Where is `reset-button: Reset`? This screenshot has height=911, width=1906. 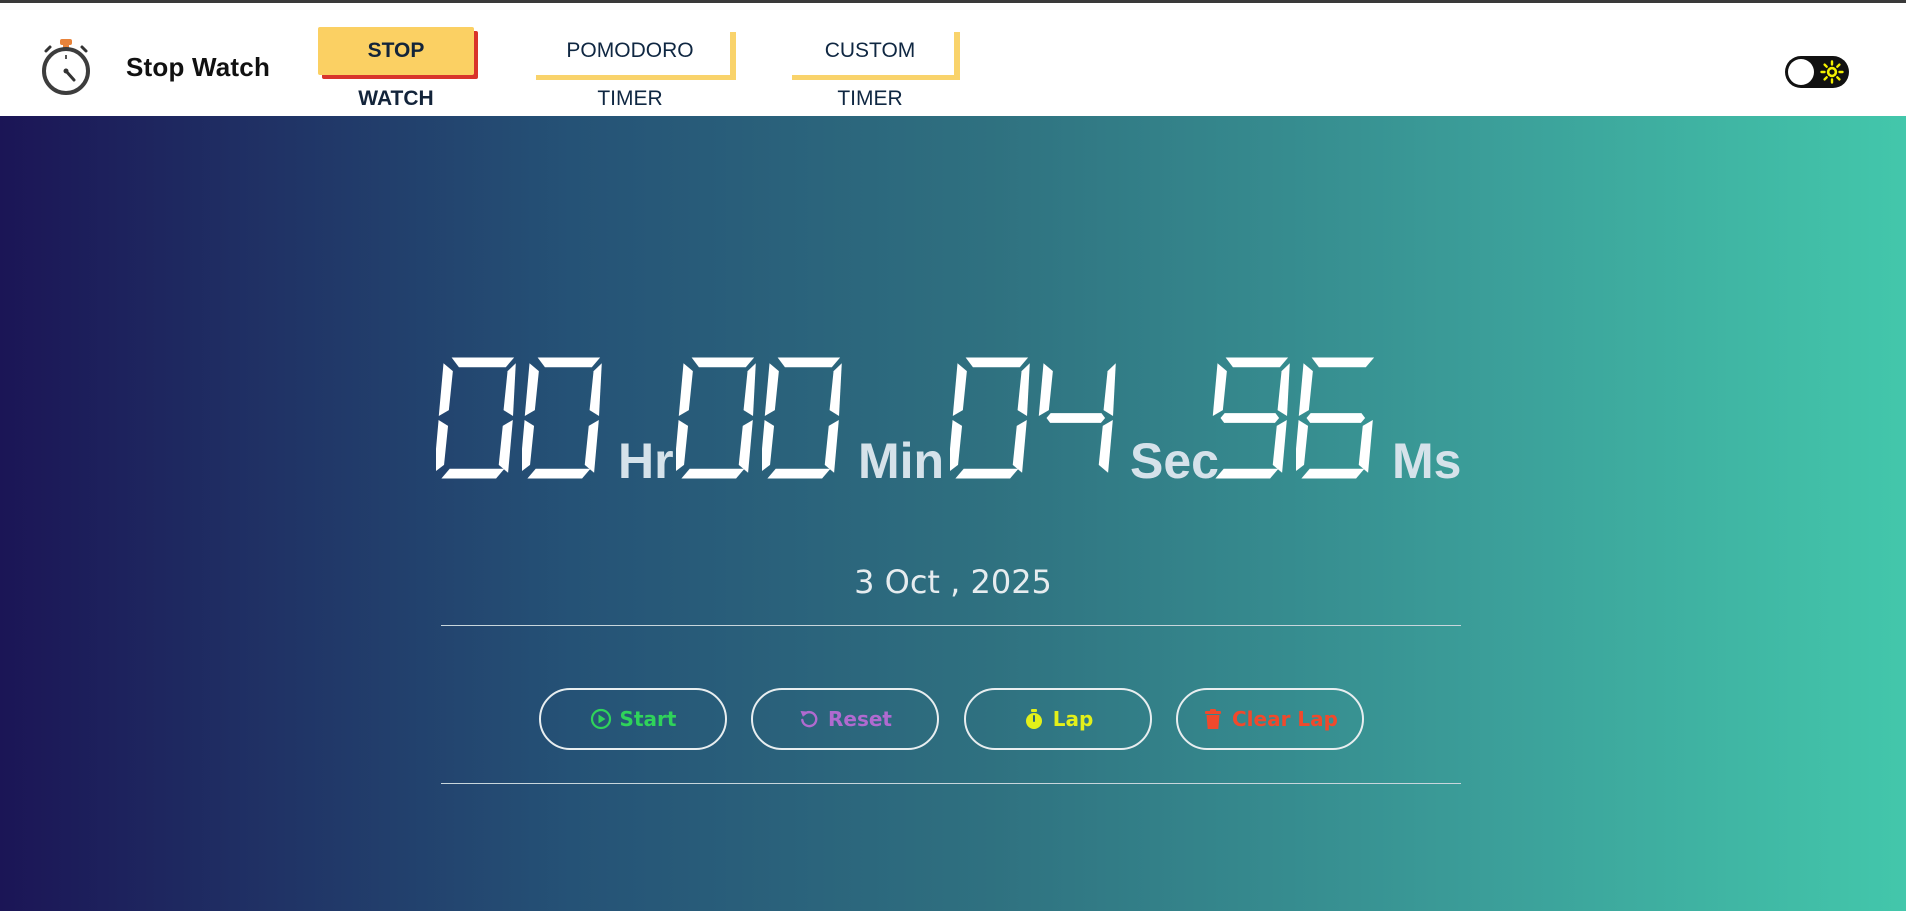
reset-button: Reset is located at coordinates (845, 719).